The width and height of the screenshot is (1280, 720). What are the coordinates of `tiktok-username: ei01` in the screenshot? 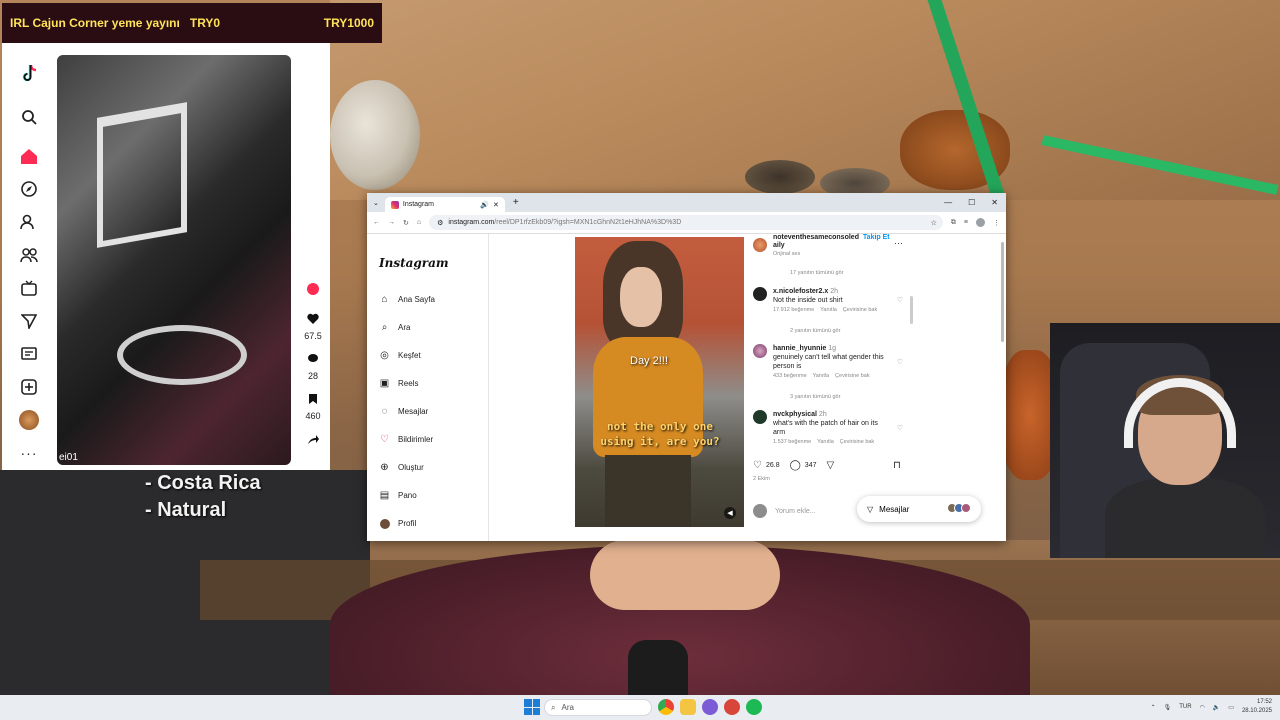 It's located at (68, 457).